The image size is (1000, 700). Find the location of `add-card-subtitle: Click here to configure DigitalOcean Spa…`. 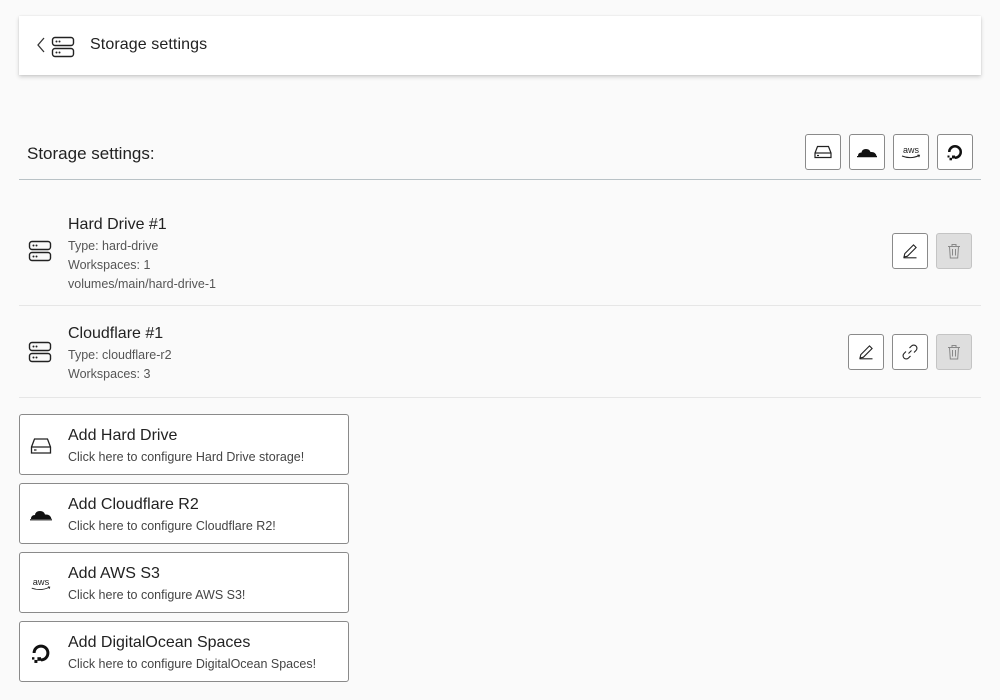

add-card-subtitle: Click here to configure DigitalOcean Spa… is located at coordinates (192, 664).